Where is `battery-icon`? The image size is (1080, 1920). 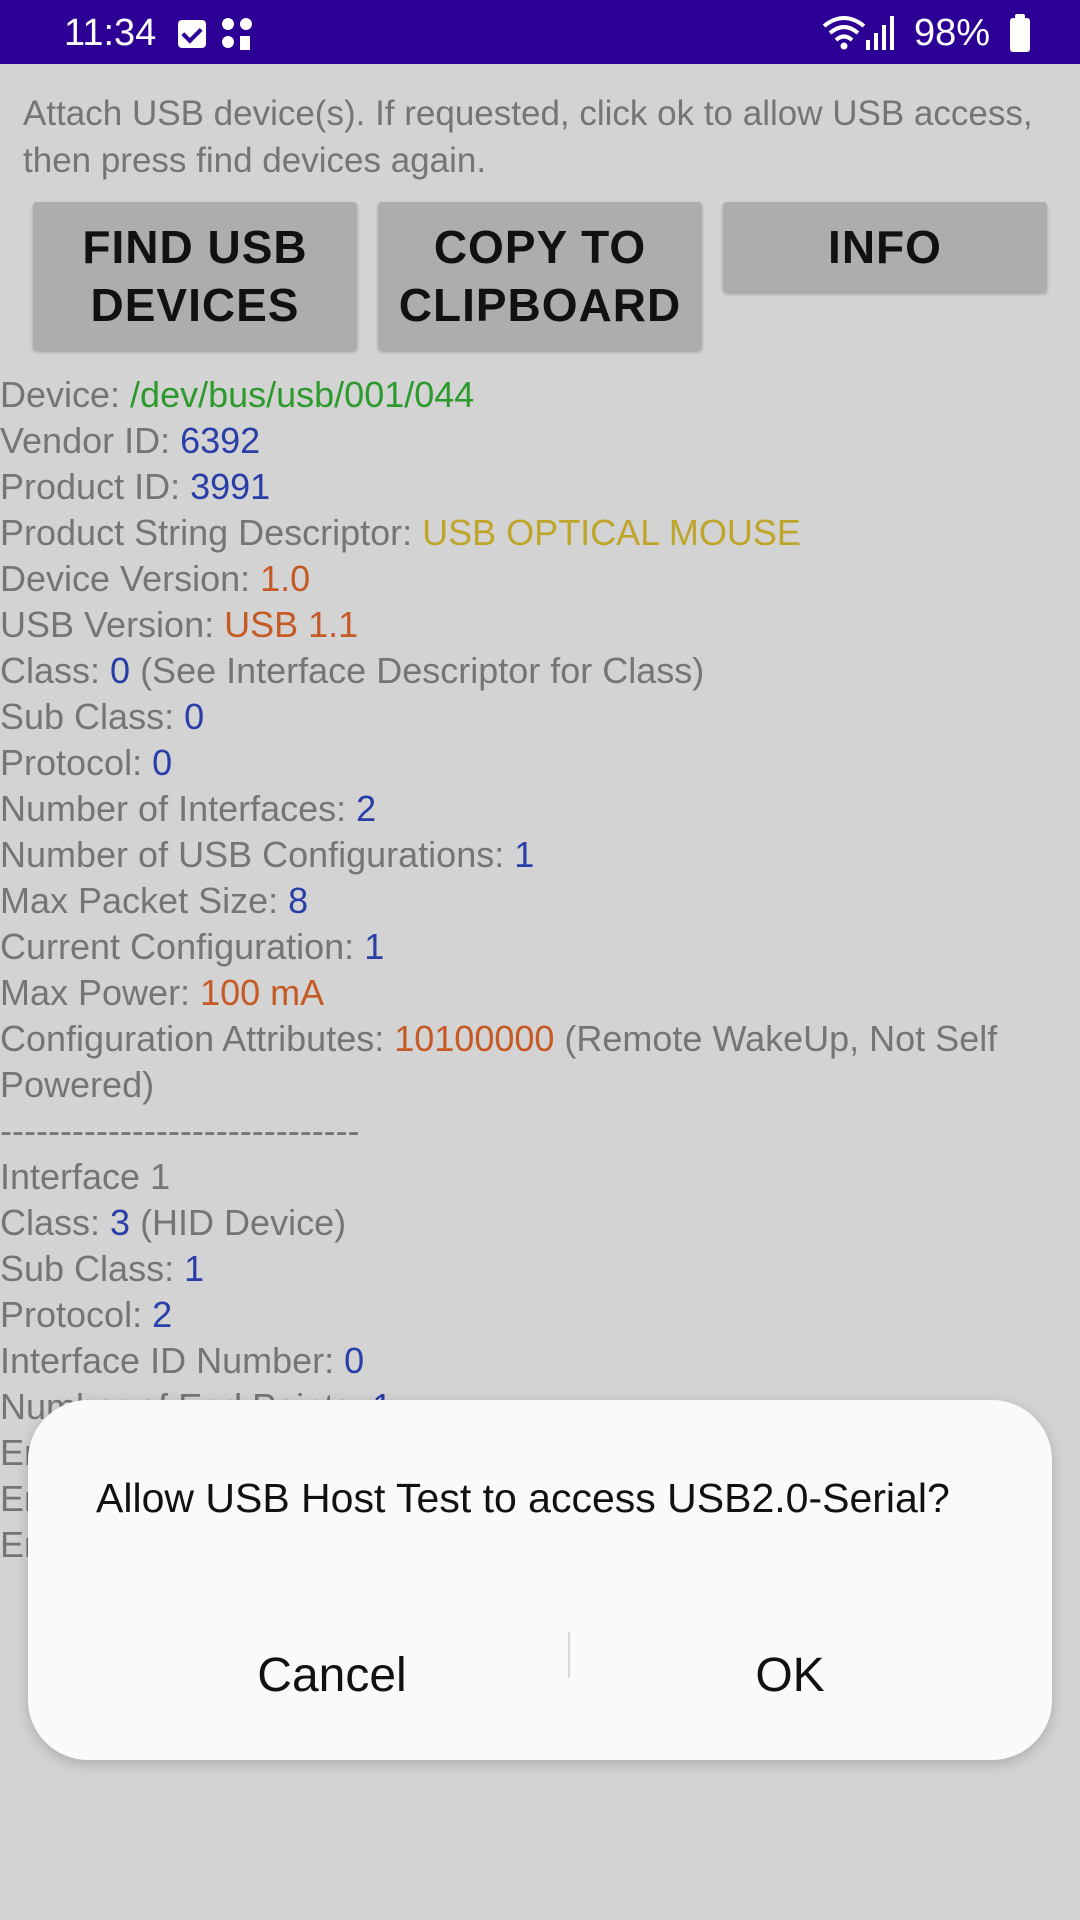
battery-icon is located at coordinates (1020, 33).